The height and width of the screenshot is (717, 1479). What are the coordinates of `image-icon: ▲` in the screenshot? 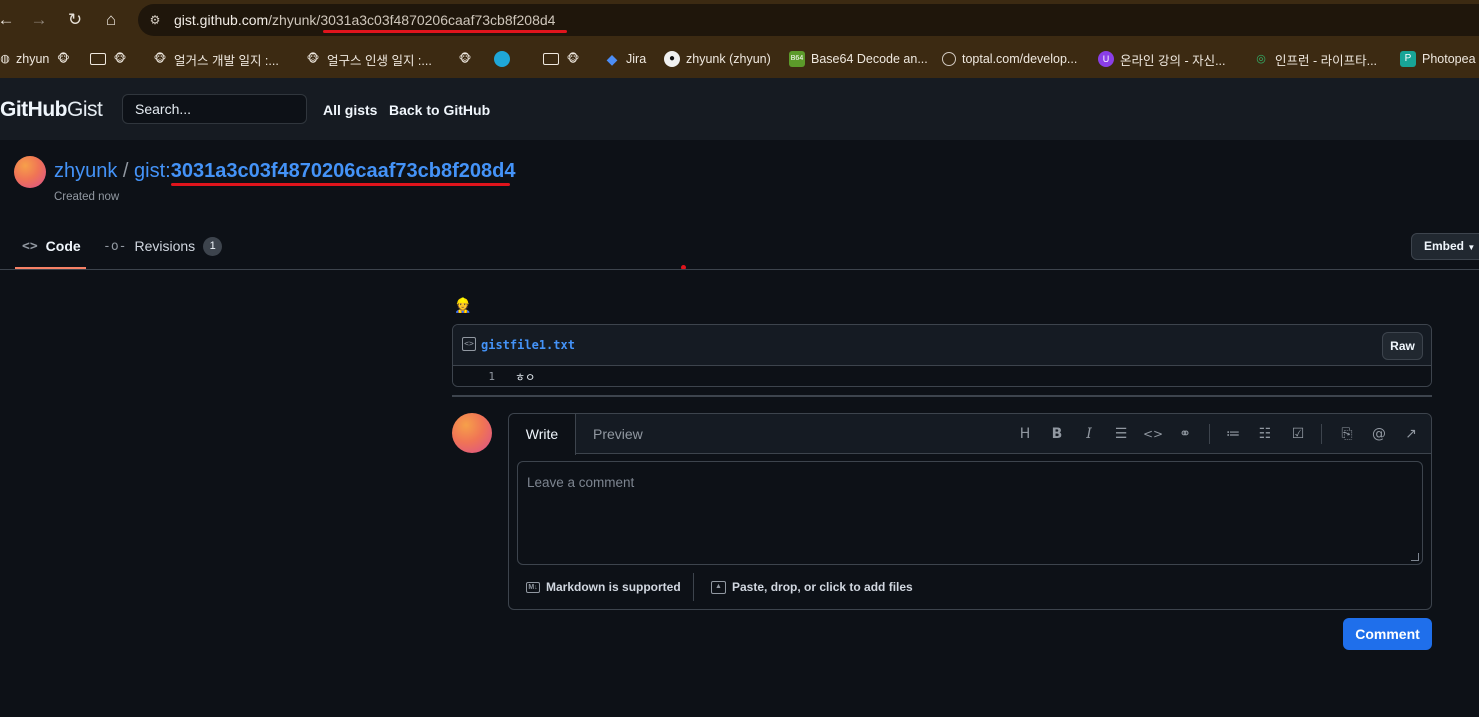 It's located at (718, 587).